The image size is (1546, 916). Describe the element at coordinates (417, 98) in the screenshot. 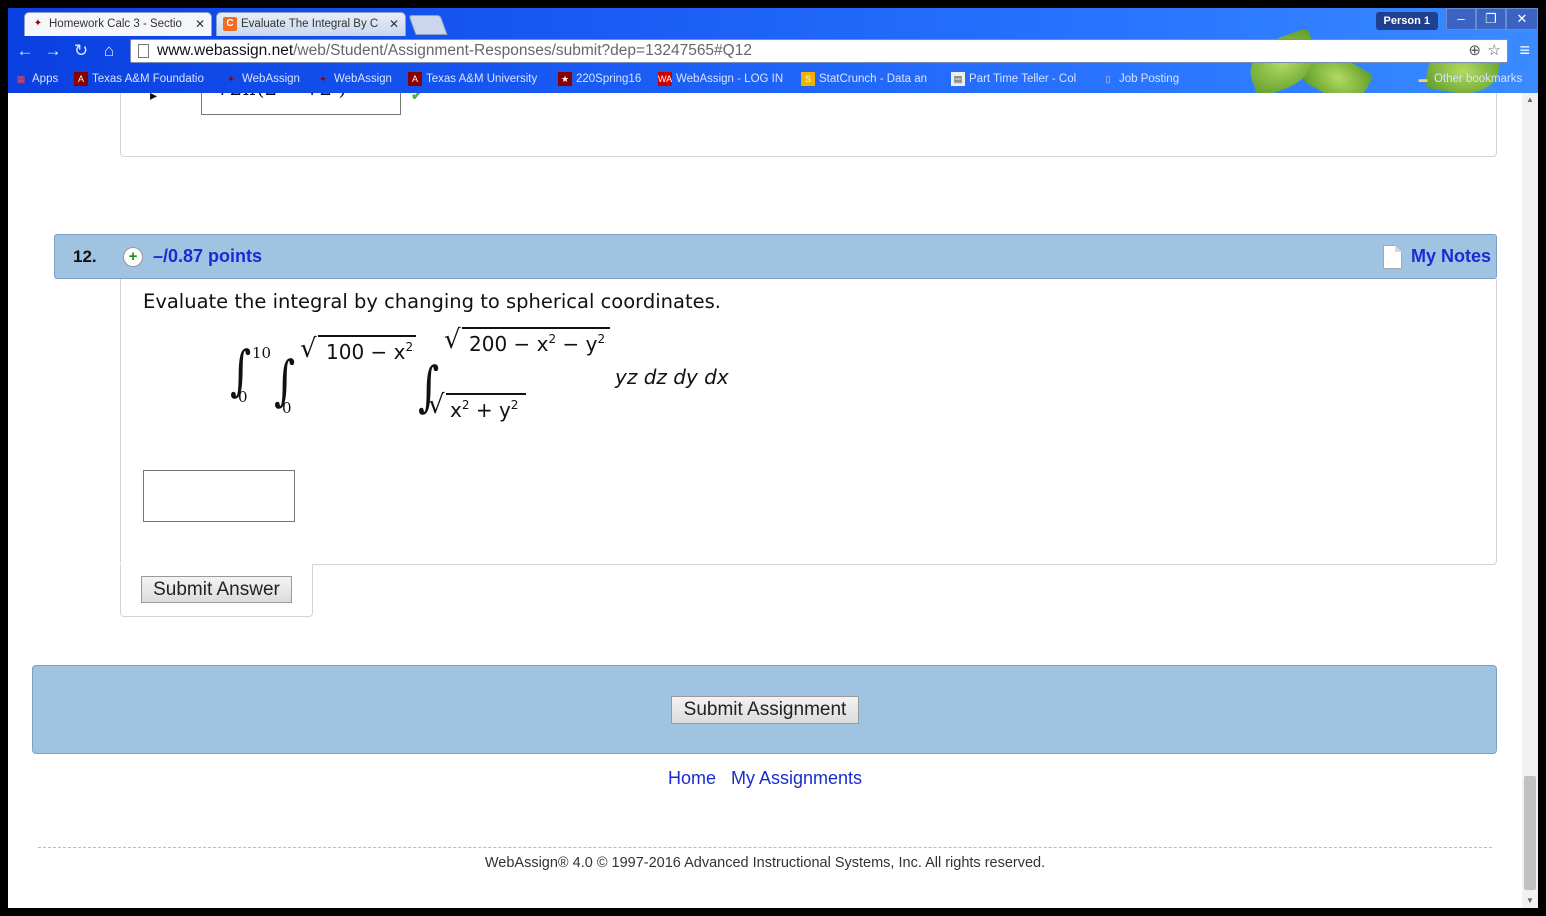

I see `checkmark-icon: ✔` at that location.